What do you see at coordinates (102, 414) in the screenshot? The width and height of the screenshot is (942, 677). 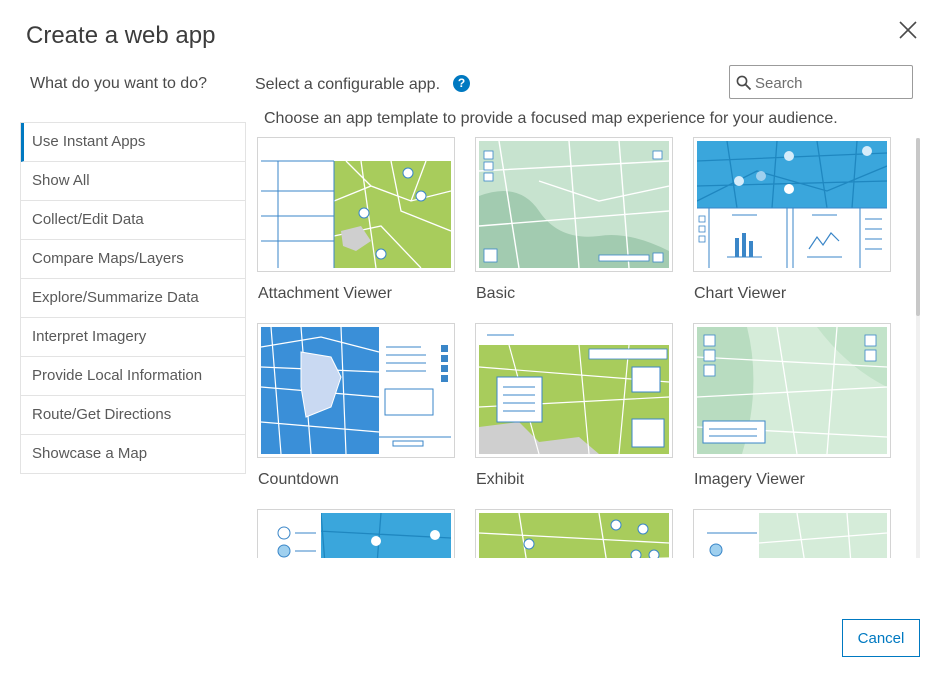 I see `sidebar-item-label: Route/Get Directions` at bounding box center [102, 414].